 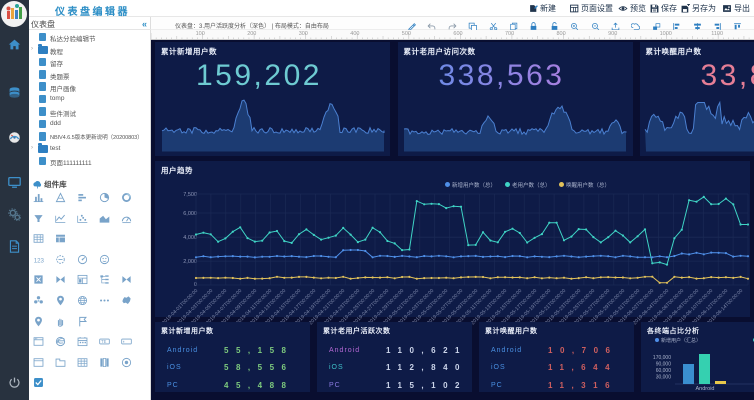 I want to click on svg-text: 60,000, so click(x=664, y=371).